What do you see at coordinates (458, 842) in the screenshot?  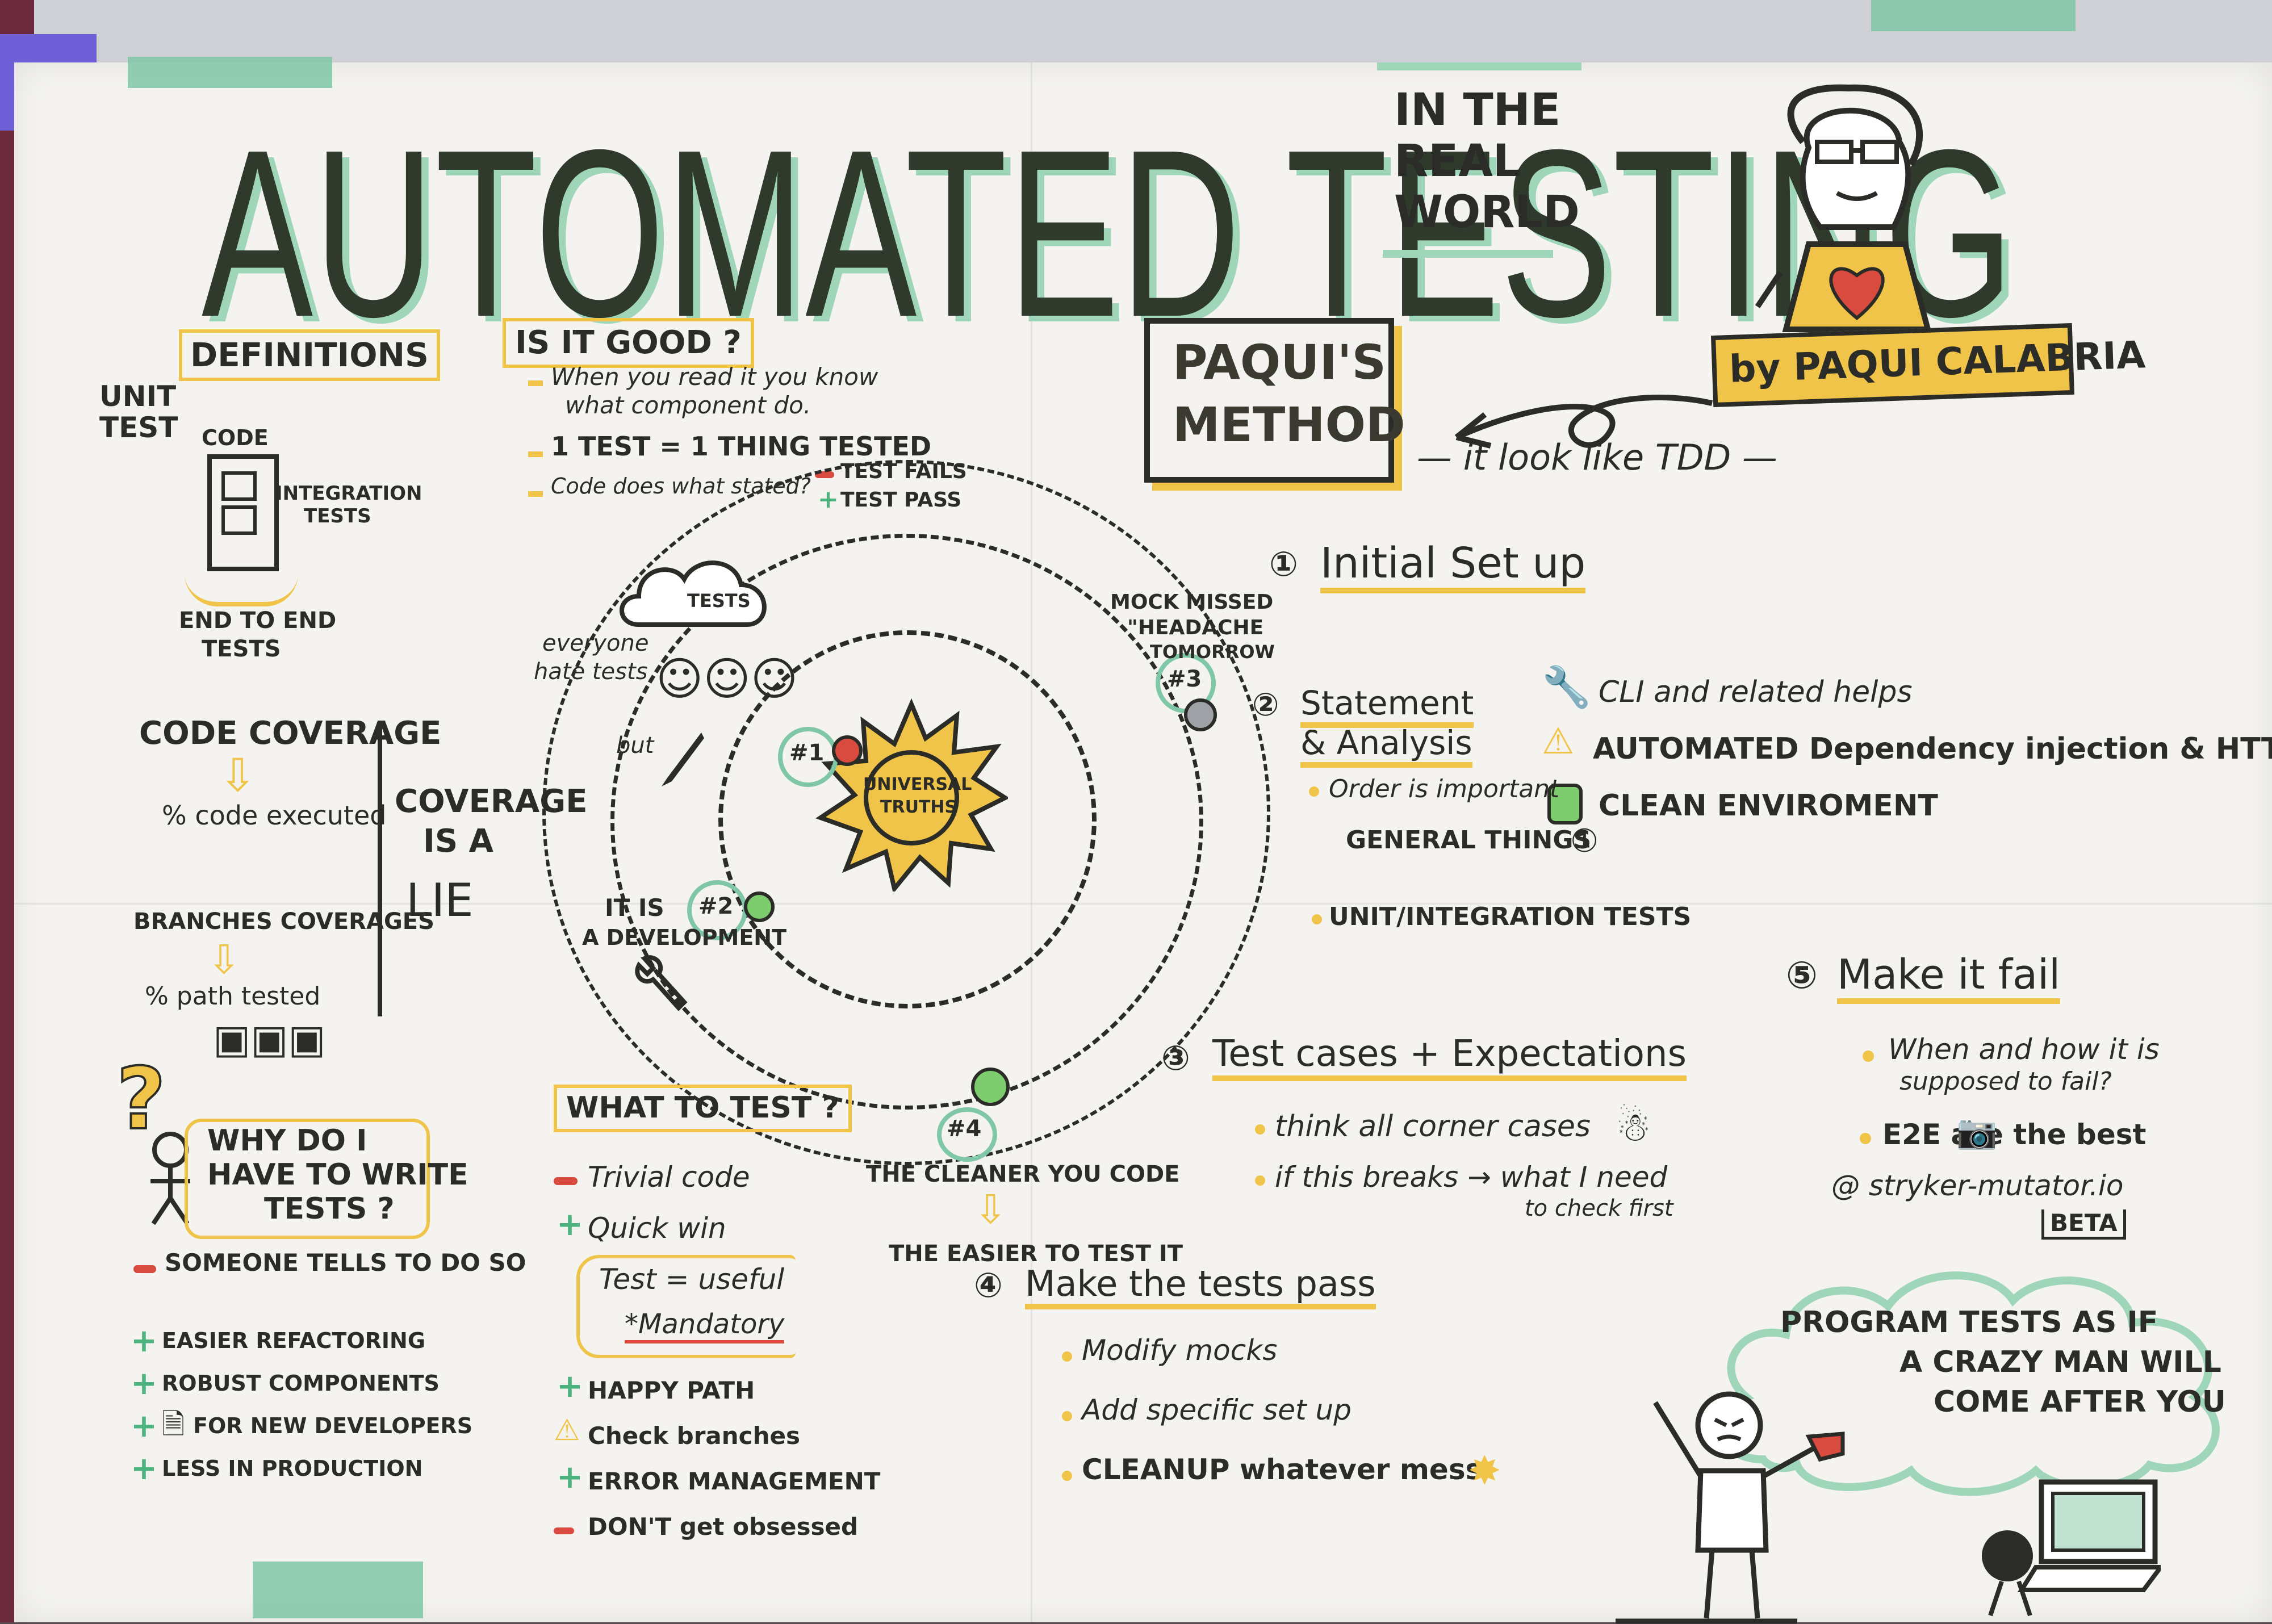 I see `coverage-lie-2: IS A` at bounding box center [458, 842].